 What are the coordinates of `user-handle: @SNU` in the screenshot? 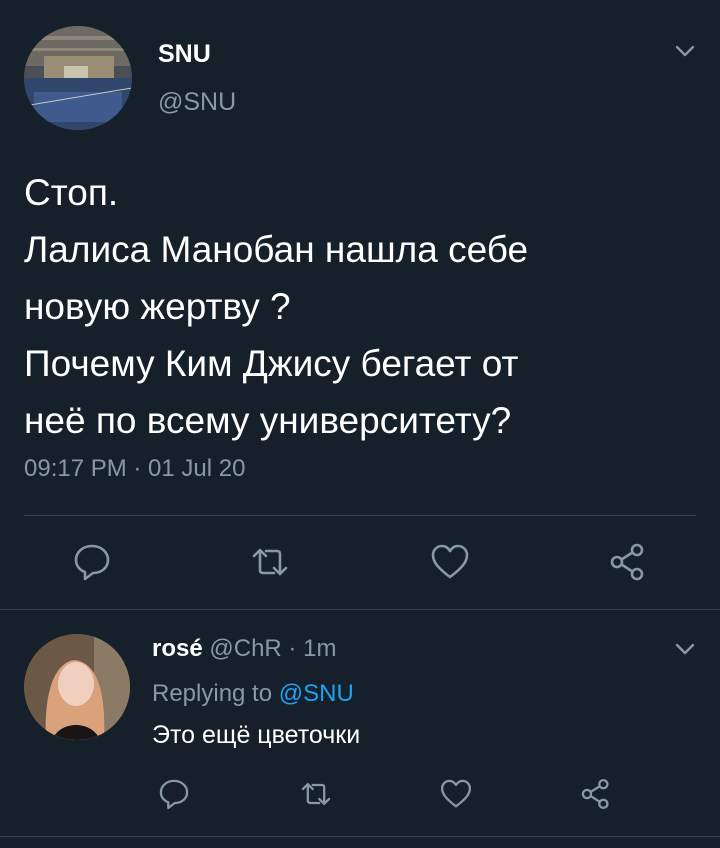 It's located at (197, 102).